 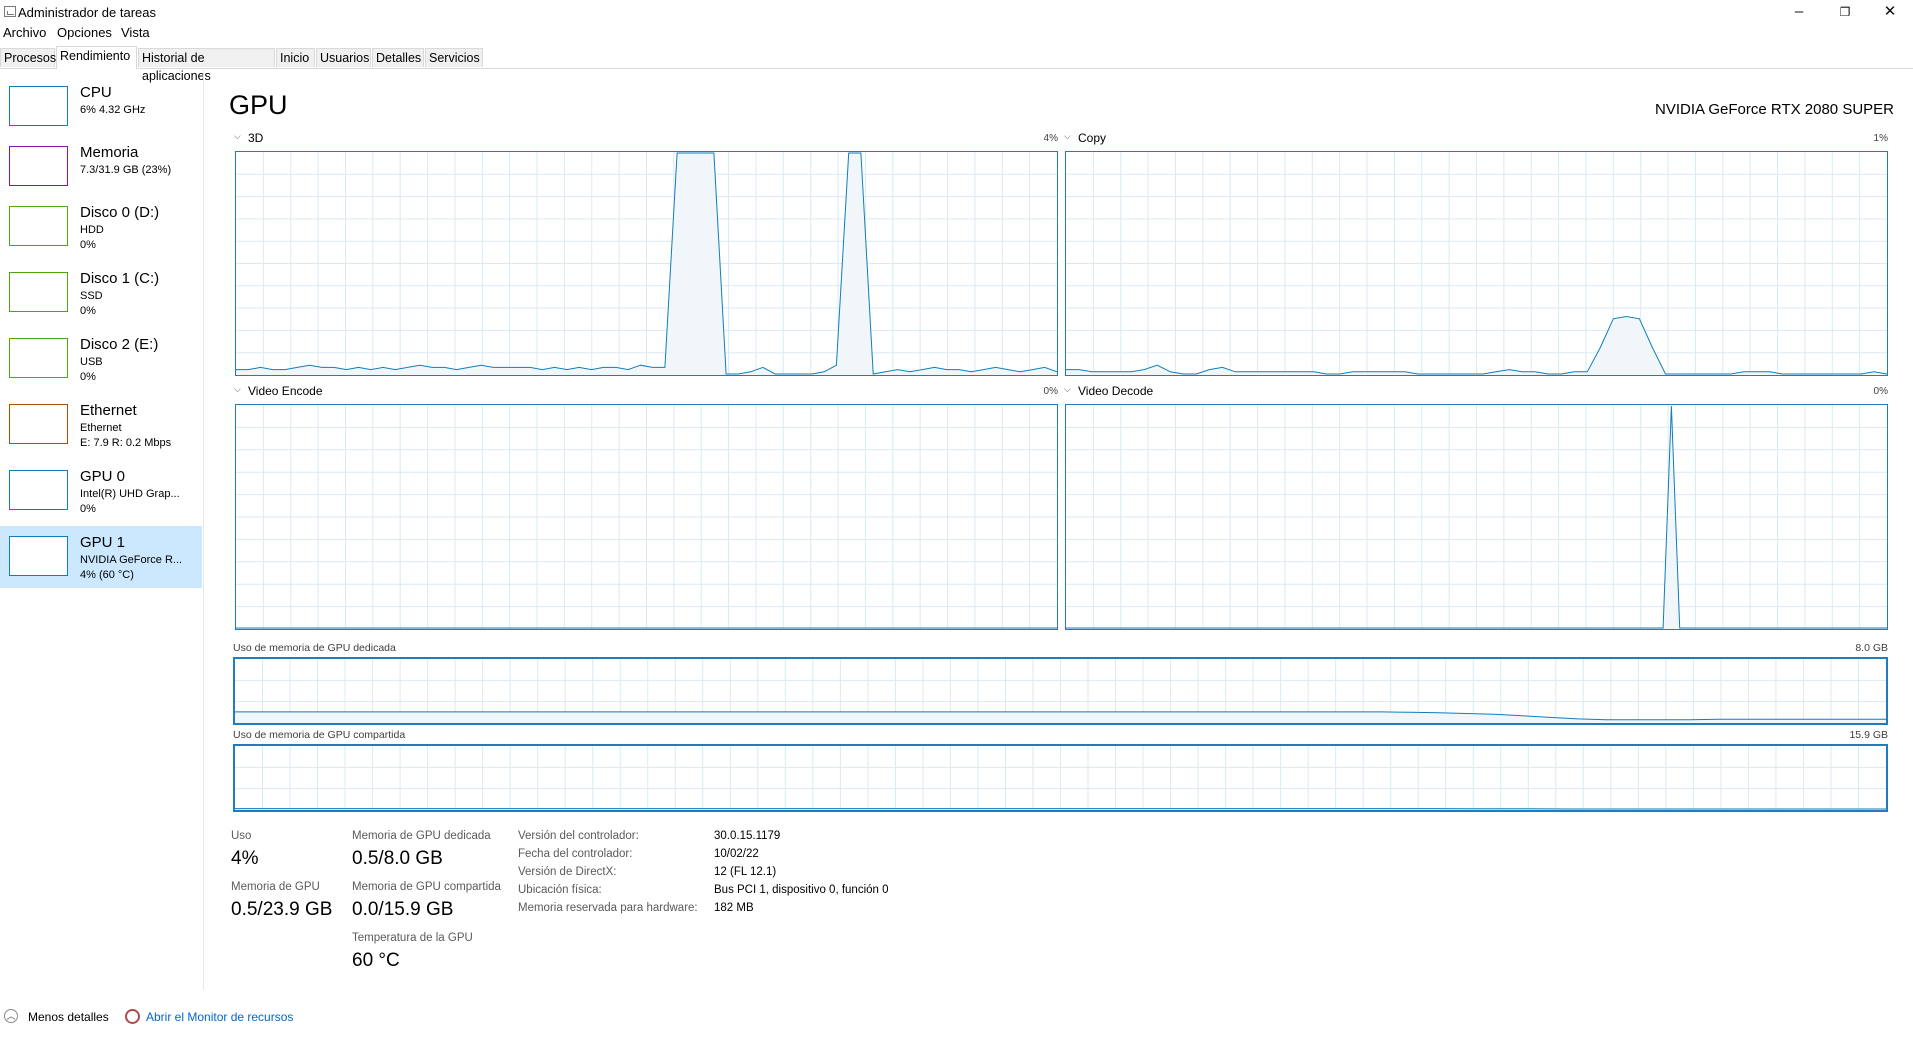 What do you see at coordinates (1050, 391) in the screenshot?
I see `graph-value-video-encode: 0%` at bounding box center [1050, 391].